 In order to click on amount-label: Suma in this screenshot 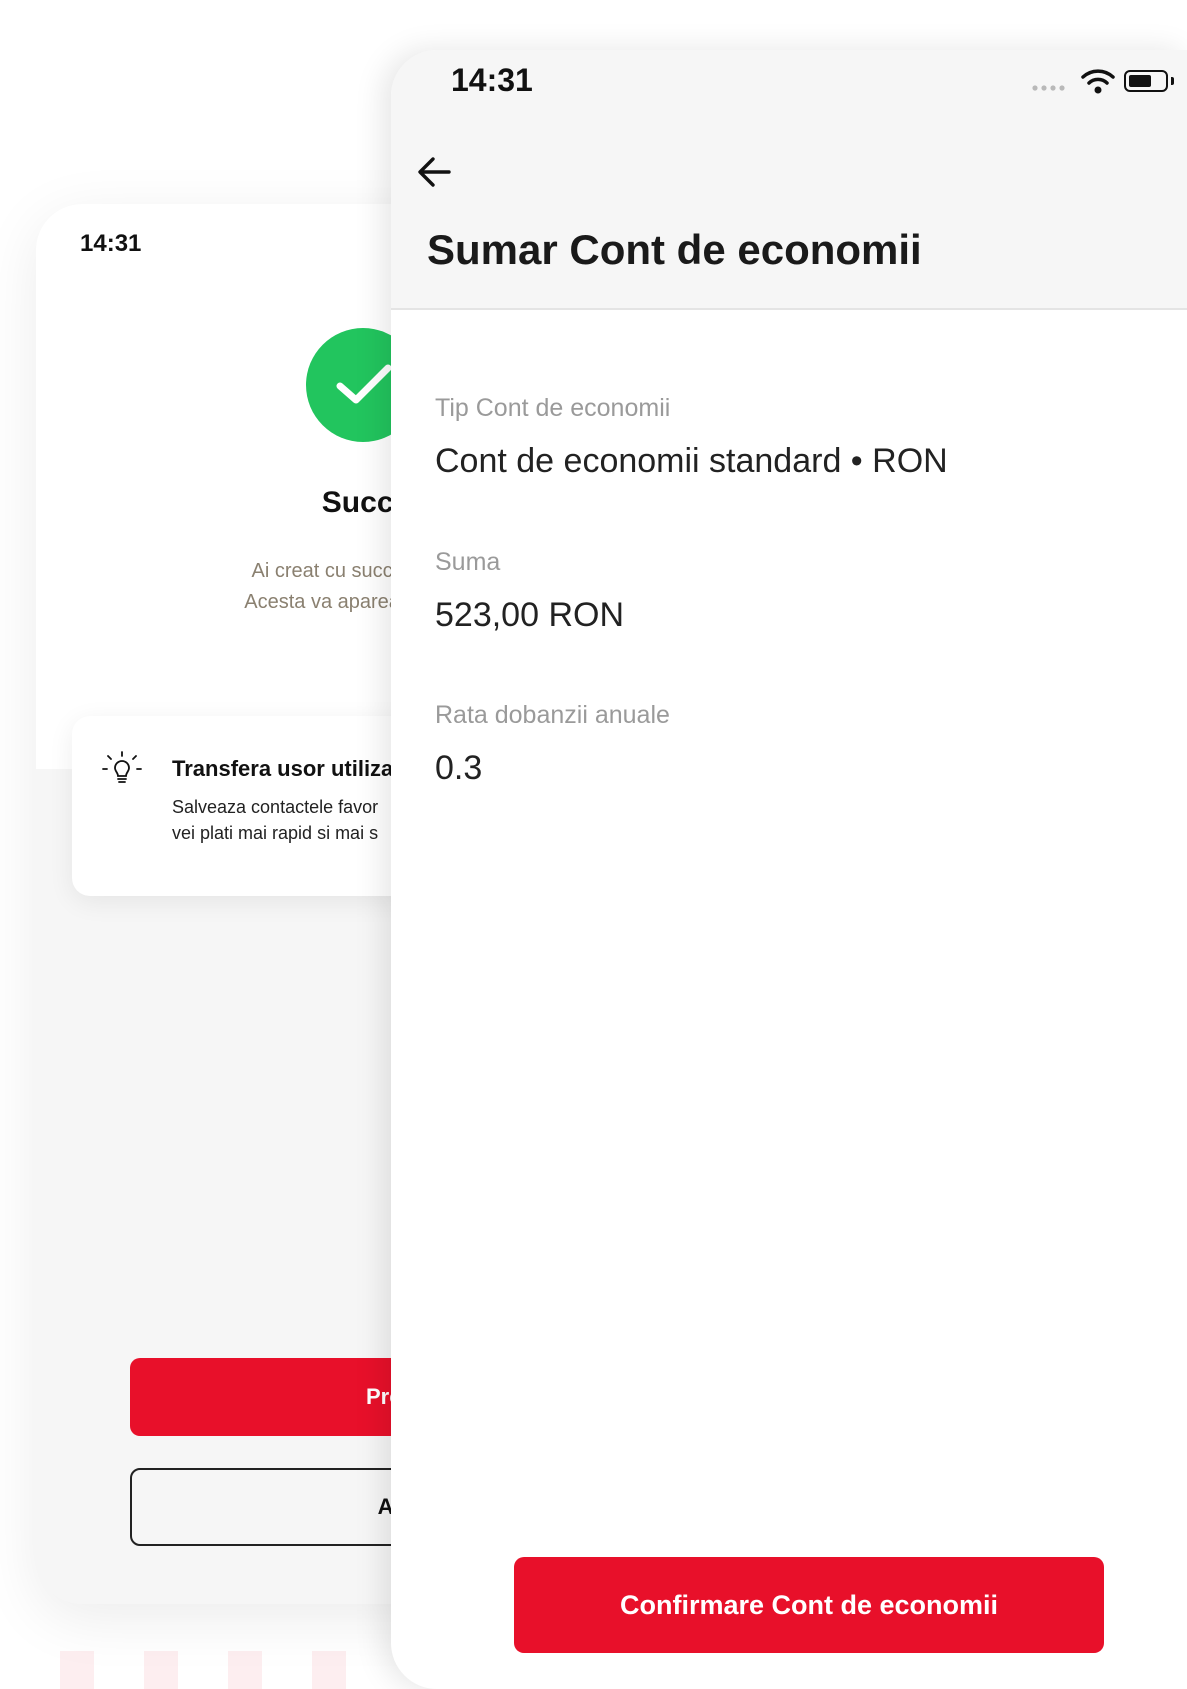, I will do `click(468, 562)`.